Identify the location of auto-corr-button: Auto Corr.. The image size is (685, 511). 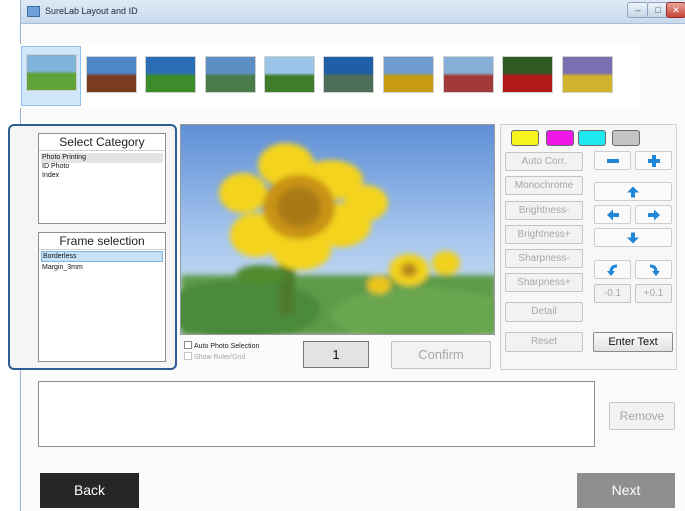
(544, 161).